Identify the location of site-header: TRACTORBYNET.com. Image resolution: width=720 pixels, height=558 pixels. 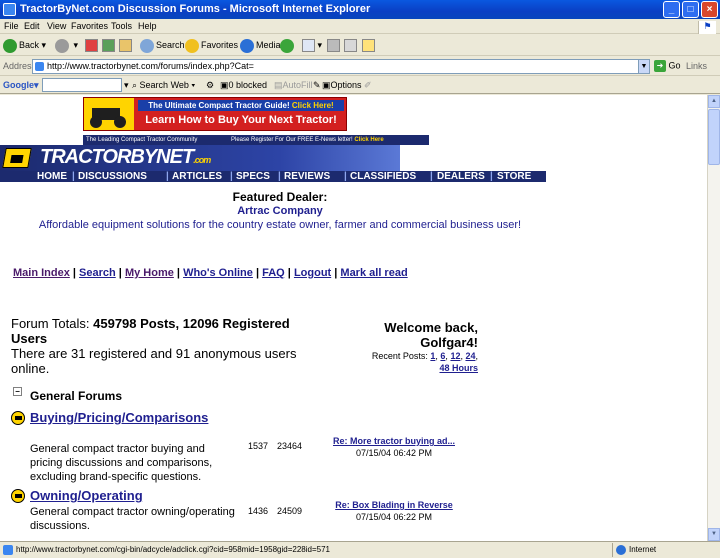
(200, 158).